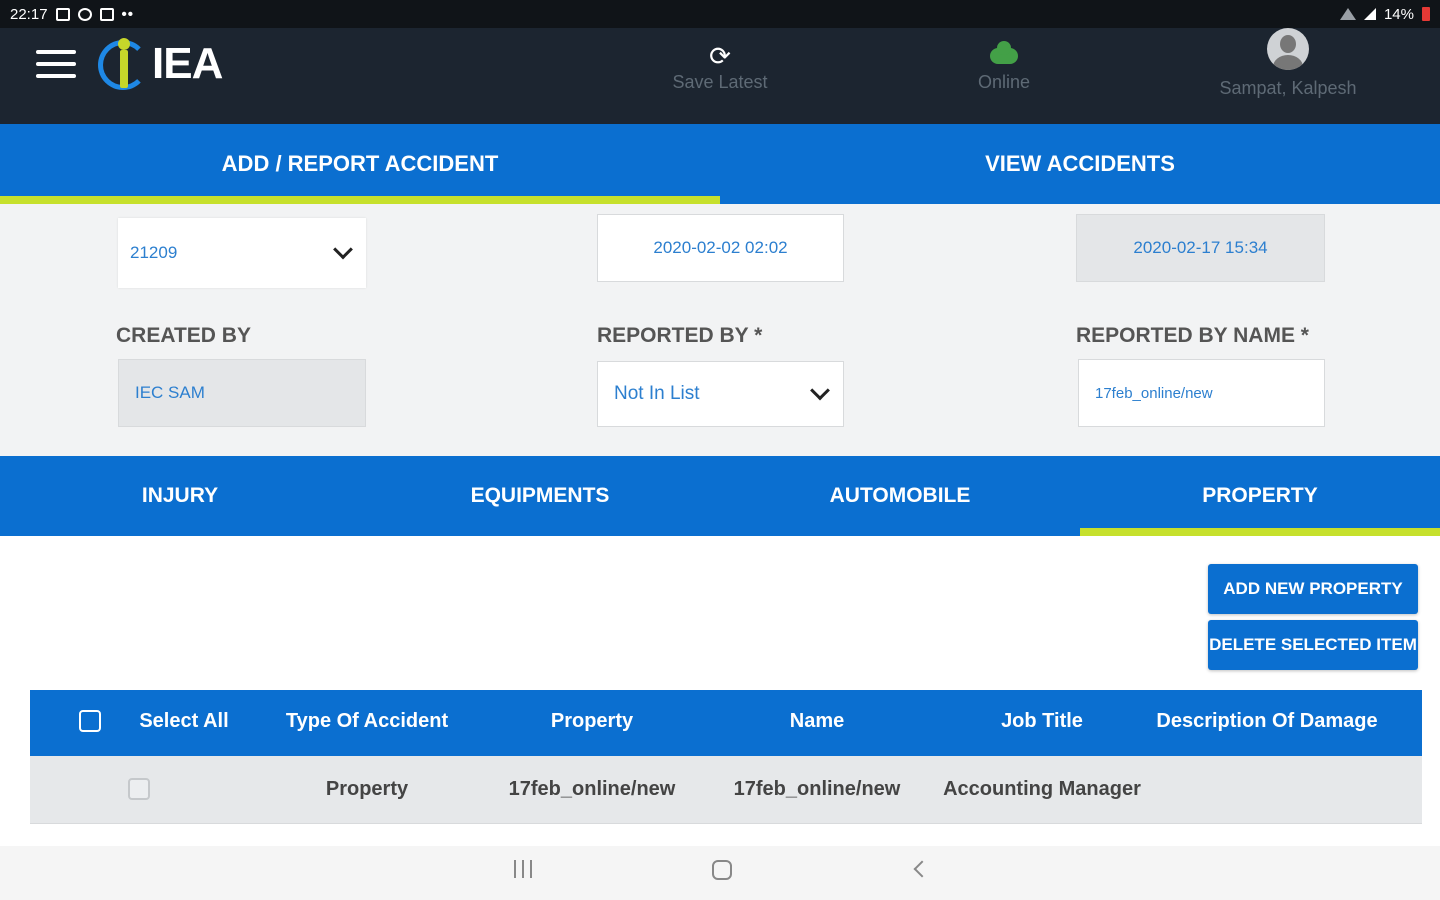 The width and height of the screenshot is (1440, 900). I want to click on navigation-bar, so click(720, 873).